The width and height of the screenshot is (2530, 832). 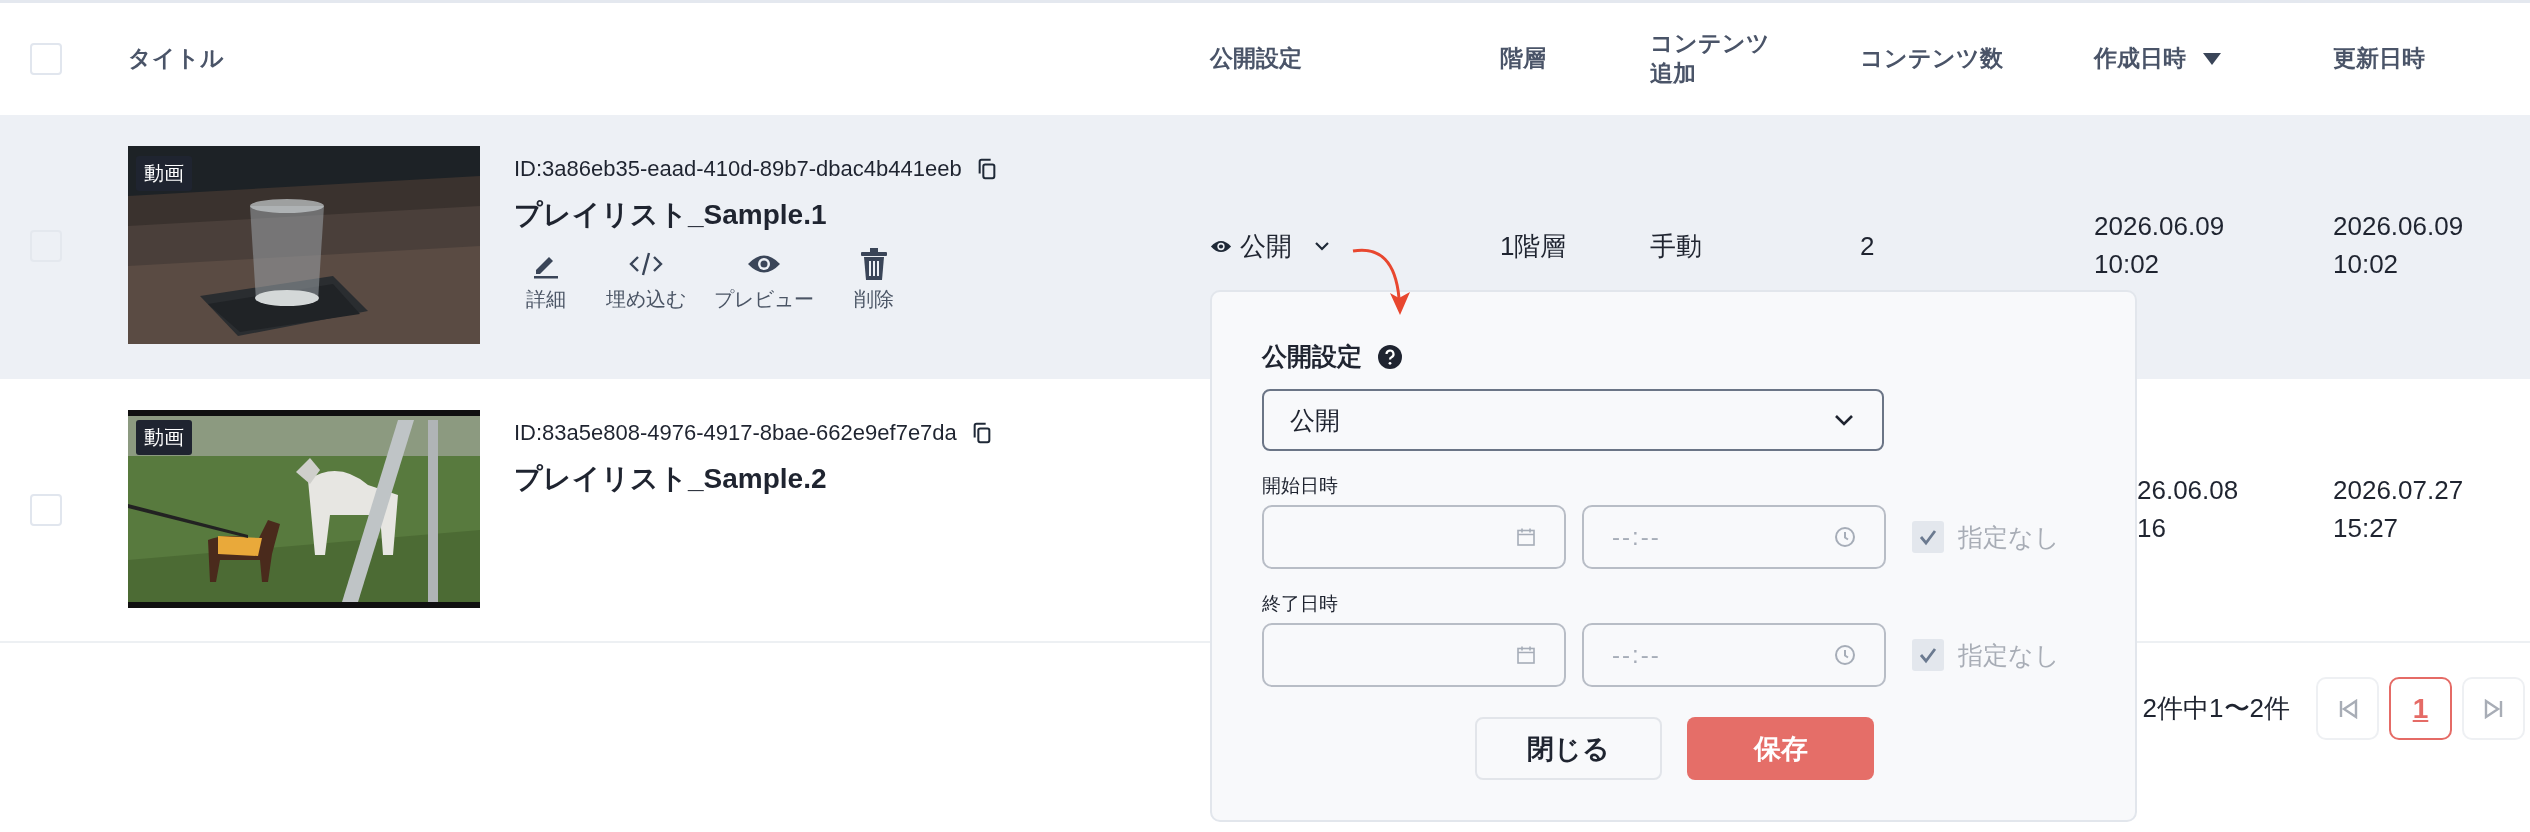 I want to click on playlist-id: ID:83a5e808-4976-4917-8bae-662e9ef7e7da, so click(x=735, y=433).